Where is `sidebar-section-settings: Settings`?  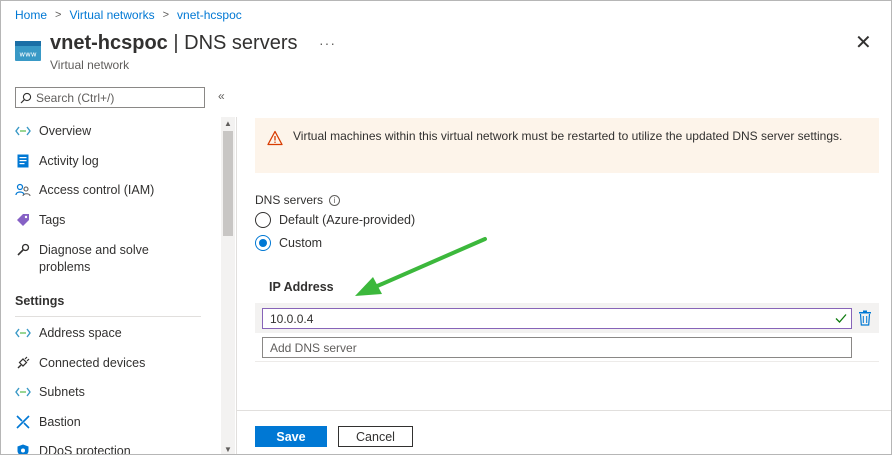 sidebar-section-settings: Settings is located at coordinates (40, 301).